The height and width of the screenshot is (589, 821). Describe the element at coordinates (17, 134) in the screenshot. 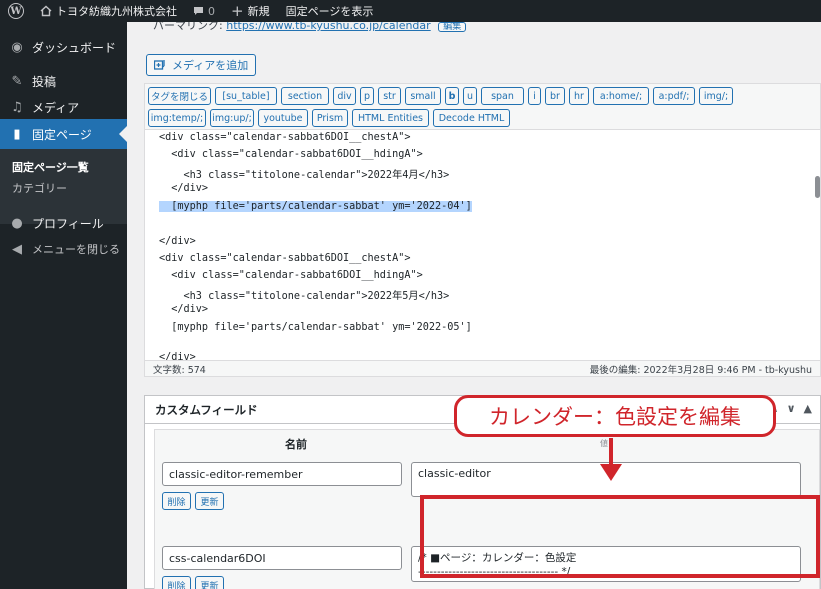

I see `page-icon: ▮` at that location.